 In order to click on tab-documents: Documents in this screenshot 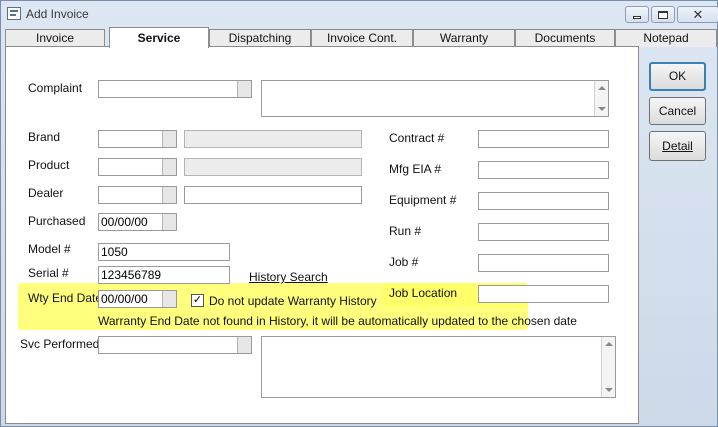, I will do `click(565, 38)`.